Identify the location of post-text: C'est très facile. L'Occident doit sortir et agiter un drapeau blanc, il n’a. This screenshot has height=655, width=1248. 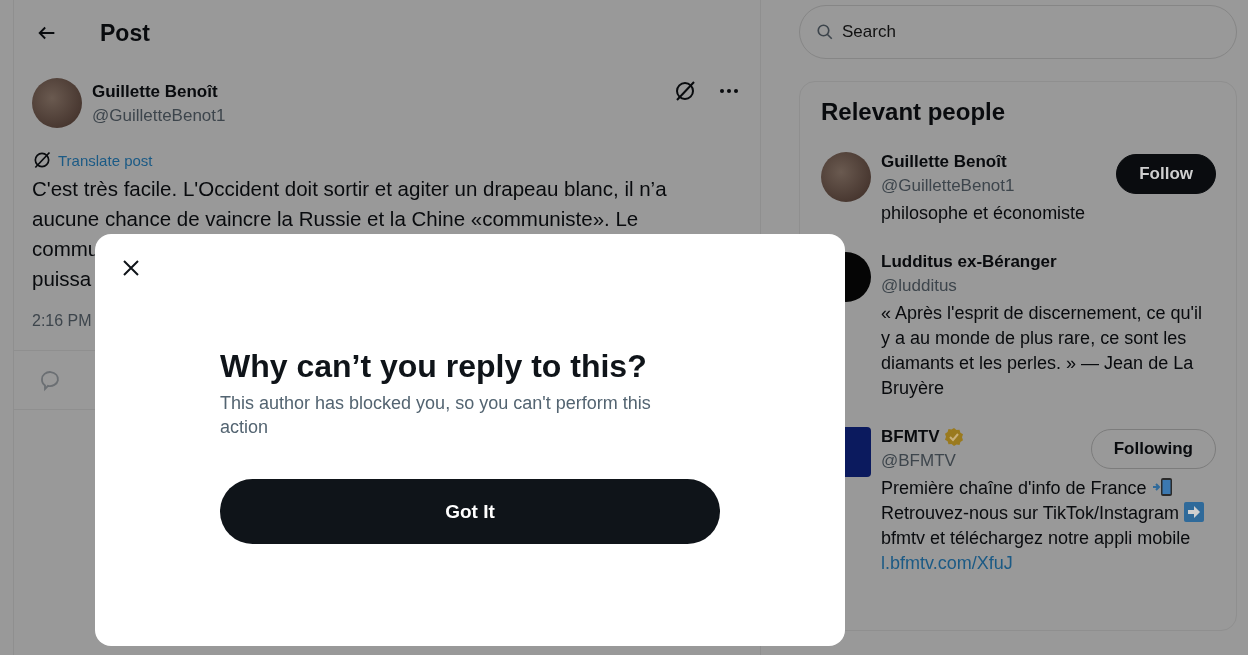
(349, 189).